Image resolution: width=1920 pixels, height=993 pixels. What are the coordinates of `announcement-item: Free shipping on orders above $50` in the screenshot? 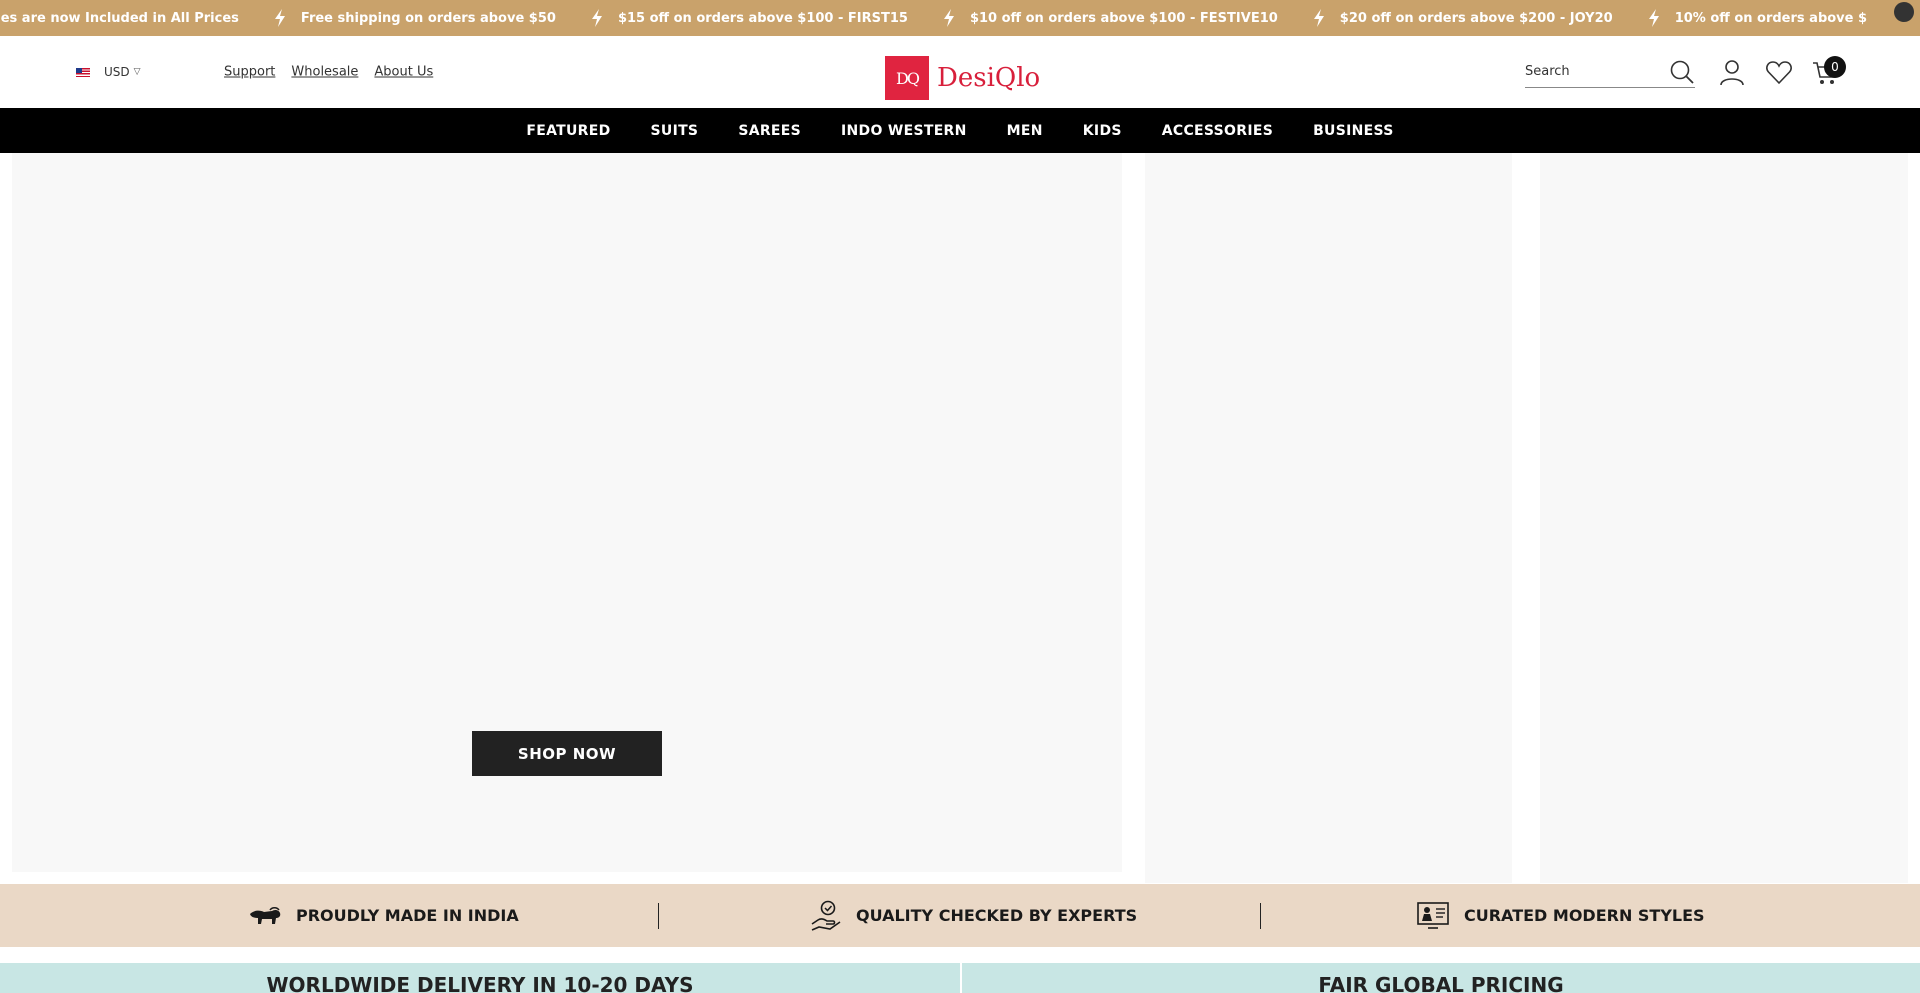 It's located at (414, 18).